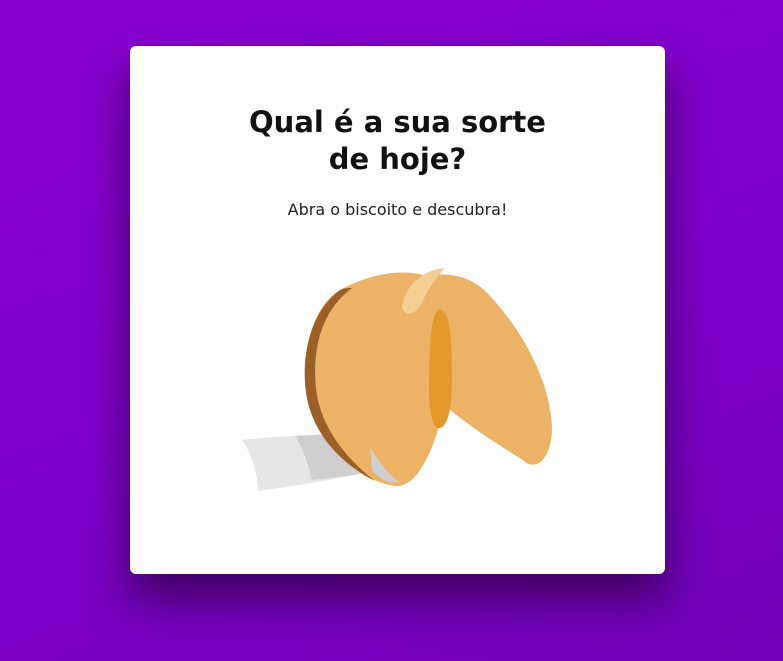  Describe the element at coordinates (397, 140) in the screenshot. I see `page-title: Qual é a sua sorte de hoje?` at that location.